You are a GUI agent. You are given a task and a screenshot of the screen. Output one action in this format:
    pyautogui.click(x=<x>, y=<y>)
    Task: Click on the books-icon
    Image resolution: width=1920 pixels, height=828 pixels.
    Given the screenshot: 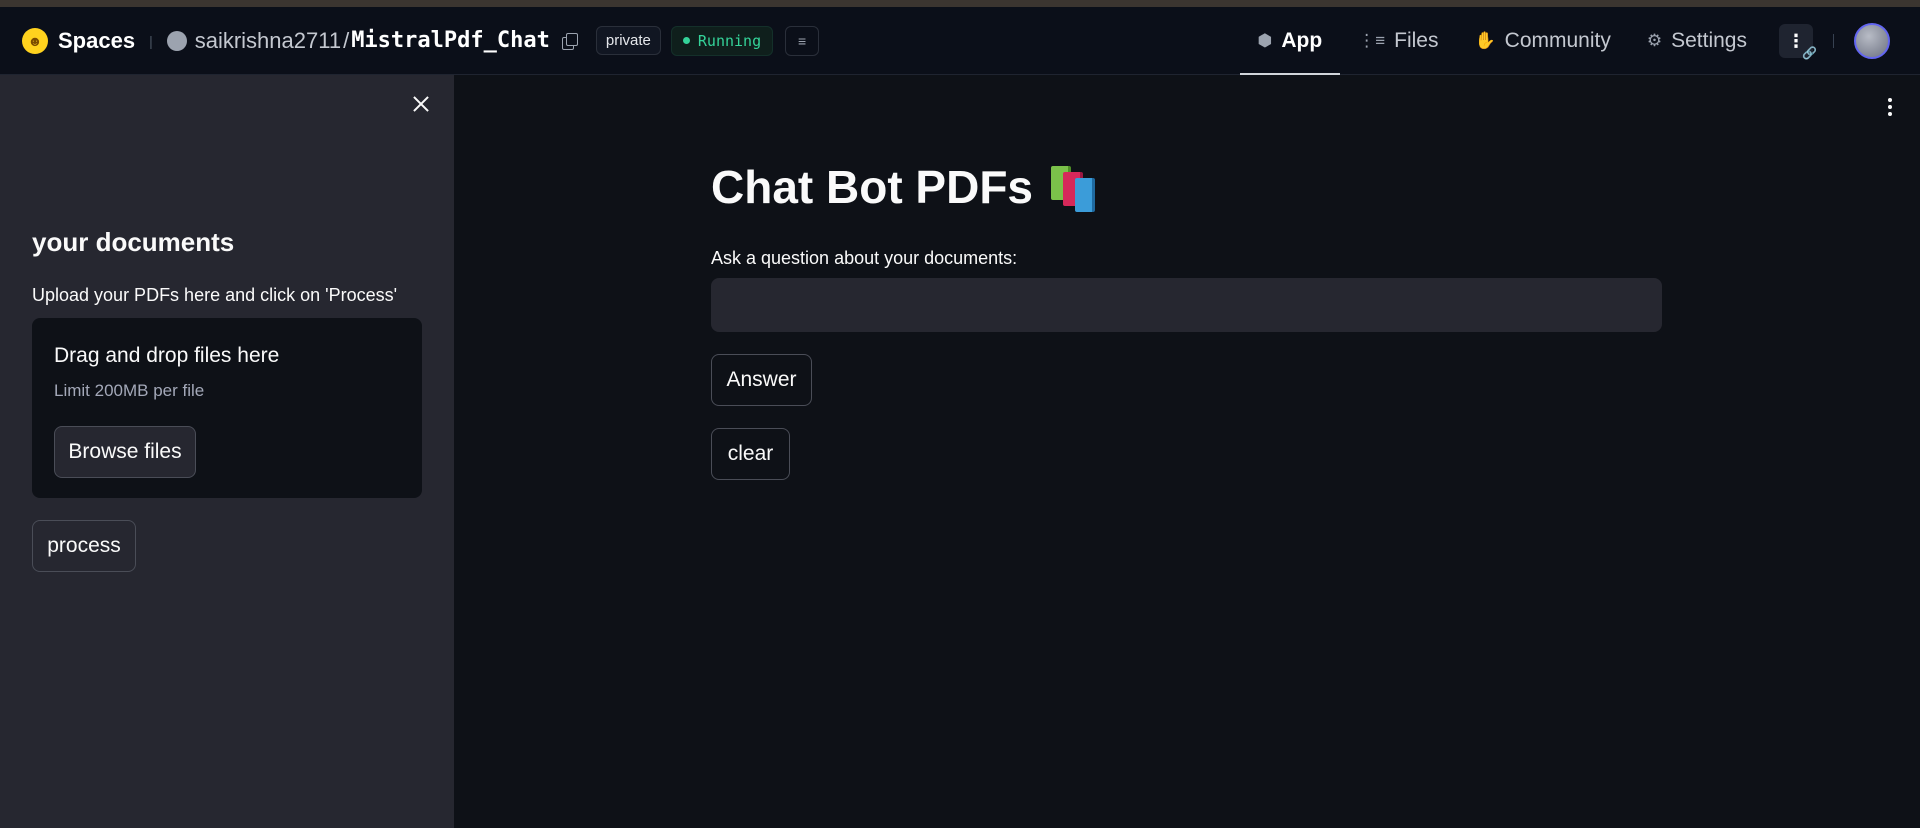 What is the action you would take?
    pyautogui.click(x=1075, y=188)
    